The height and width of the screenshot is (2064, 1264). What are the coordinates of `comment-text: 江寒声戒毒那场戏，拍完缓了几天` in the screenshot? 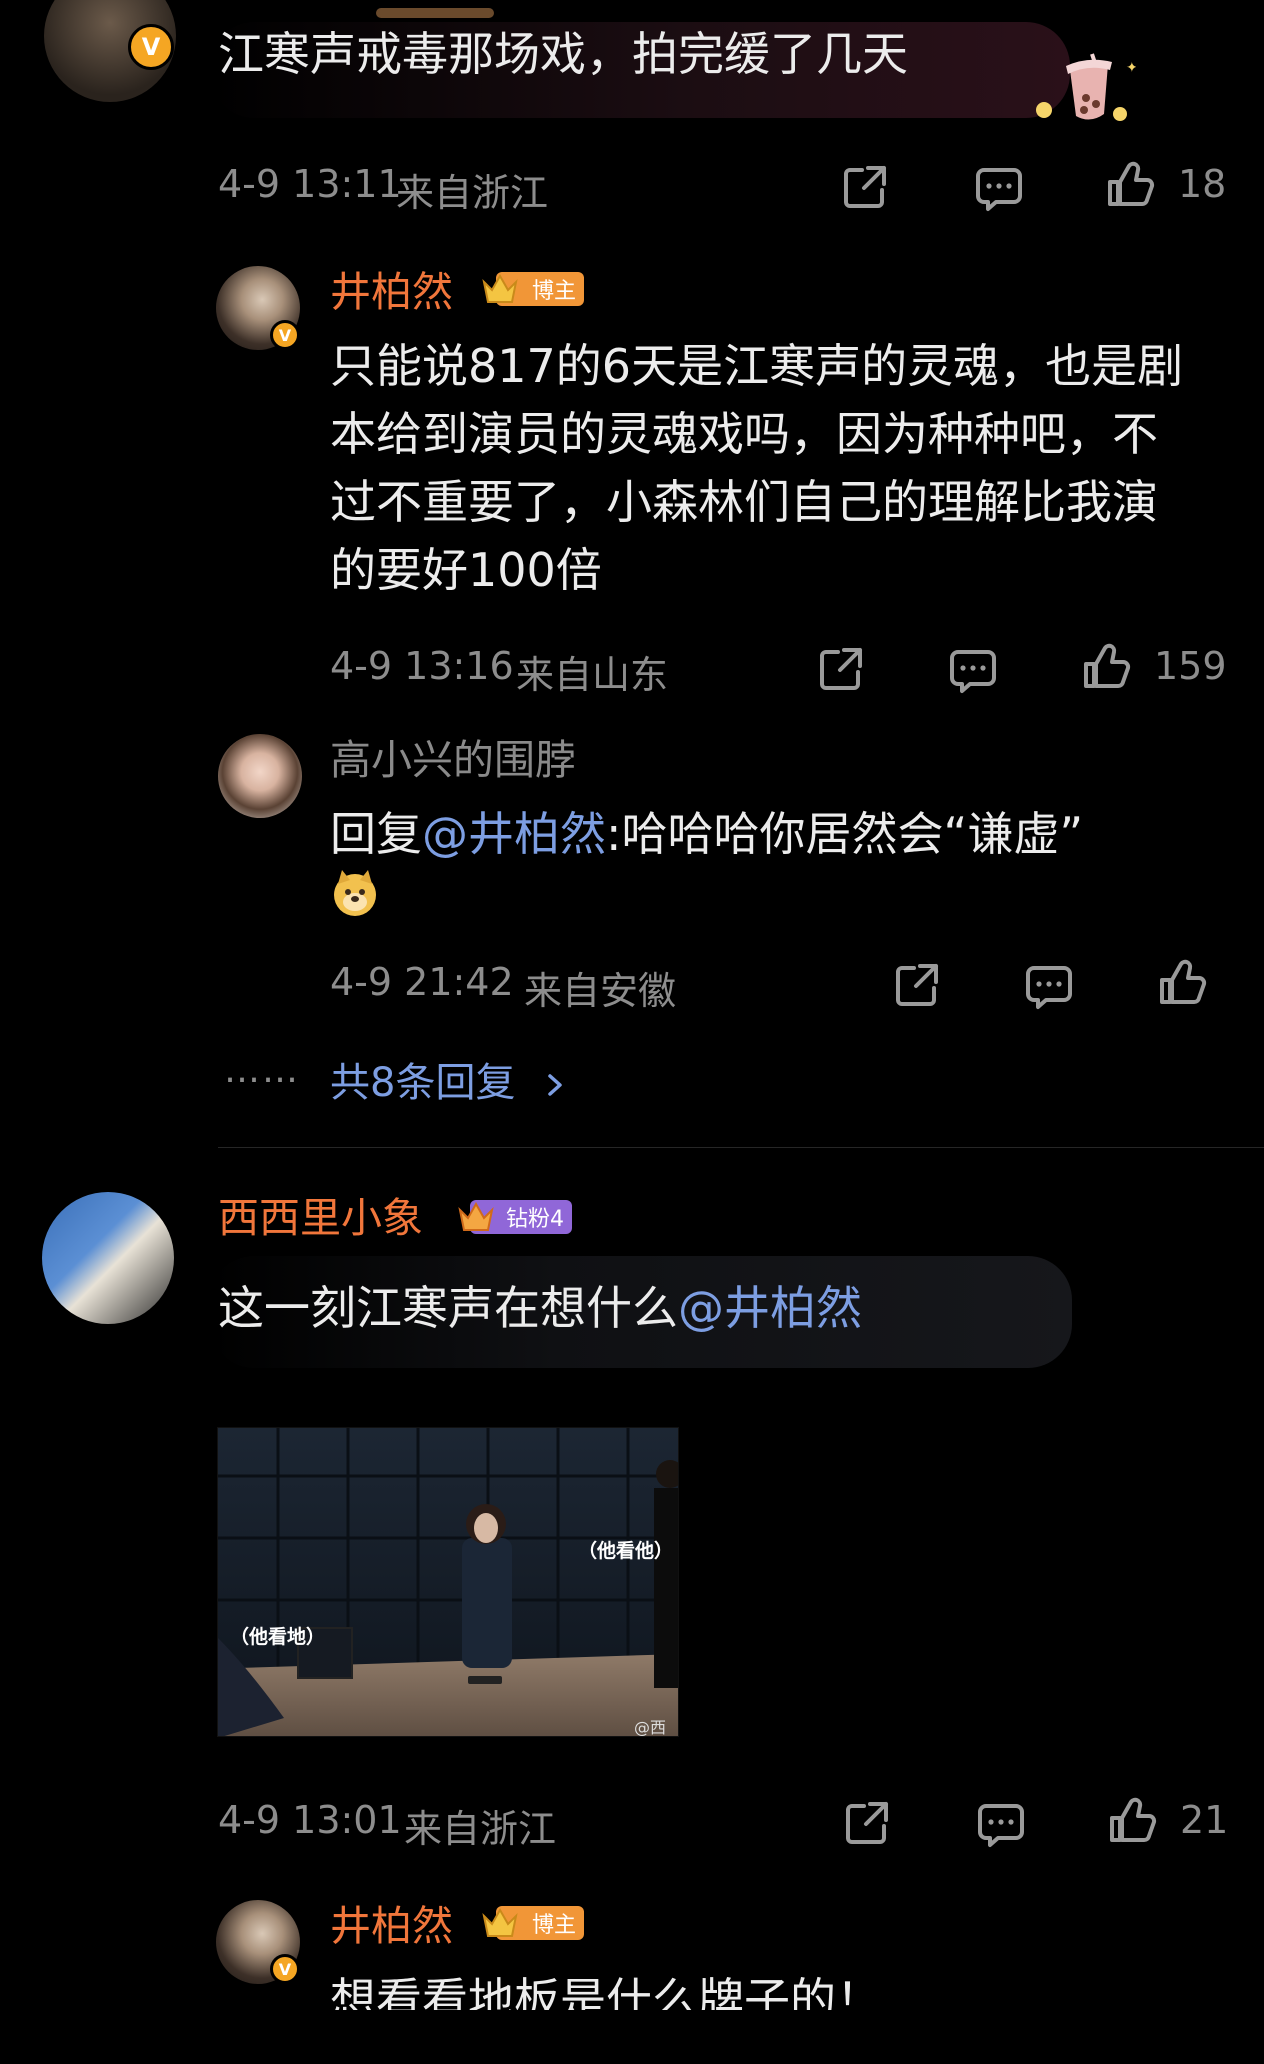 It's located at (563, 54).